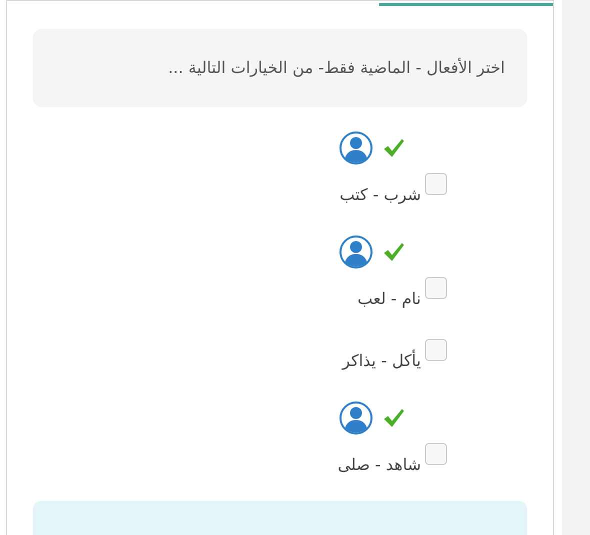 This screenshot has width=590, height=535. What do you see at coordinates (379, 465) in the screenshot?
I see `option-label: شاهد - صلى` at bounding box center [379, 465].